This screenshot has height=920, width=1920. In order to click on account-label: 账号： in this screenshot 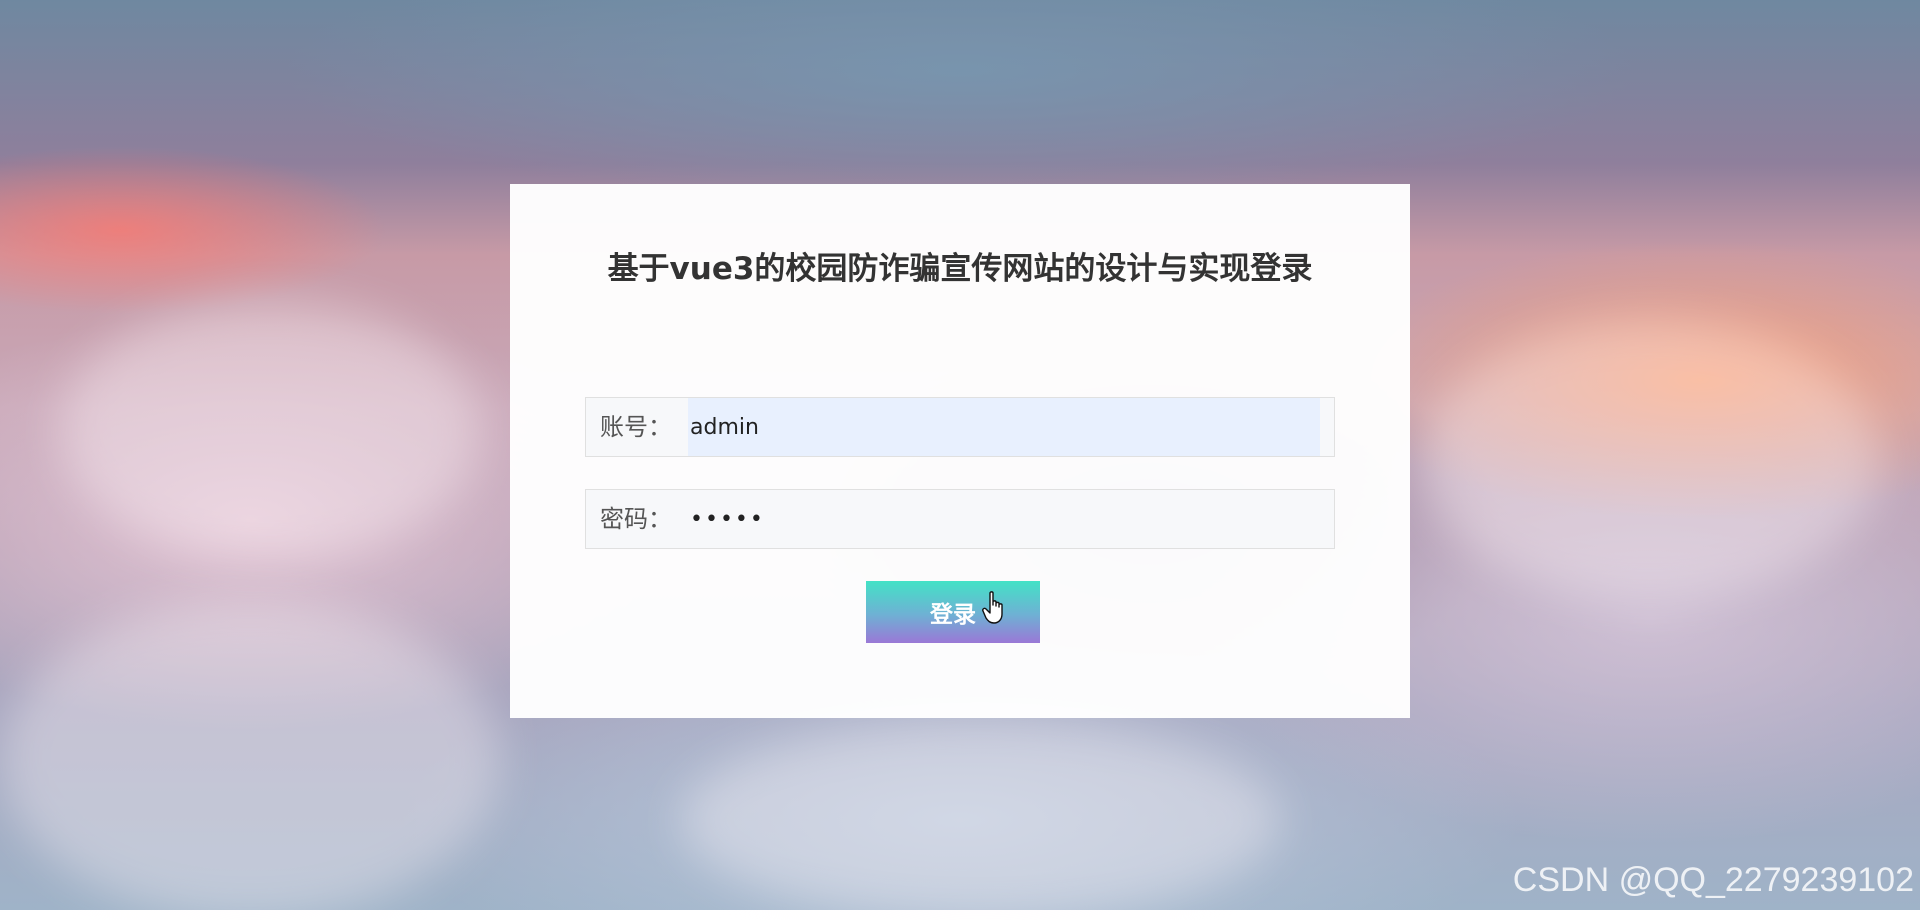, I will do `click(636, 427)`.